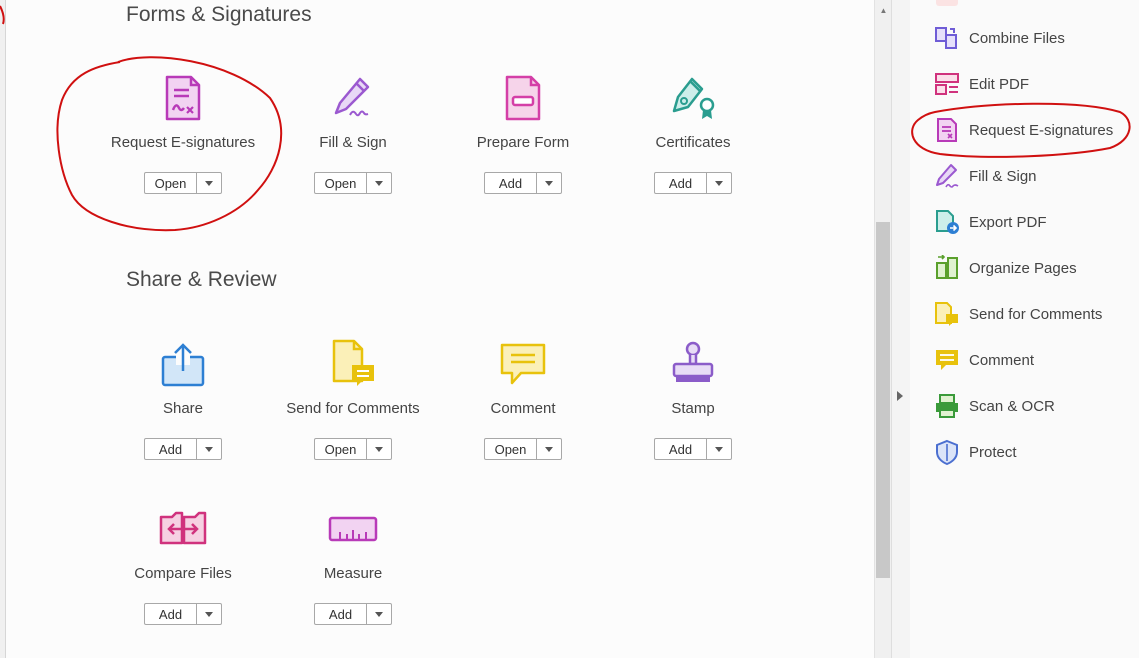  What do you see at coordinates (353, 131) in the screenshot?
I see `tool-fill-sign: Fill & Sign Open` at bounding box center [353, 131].